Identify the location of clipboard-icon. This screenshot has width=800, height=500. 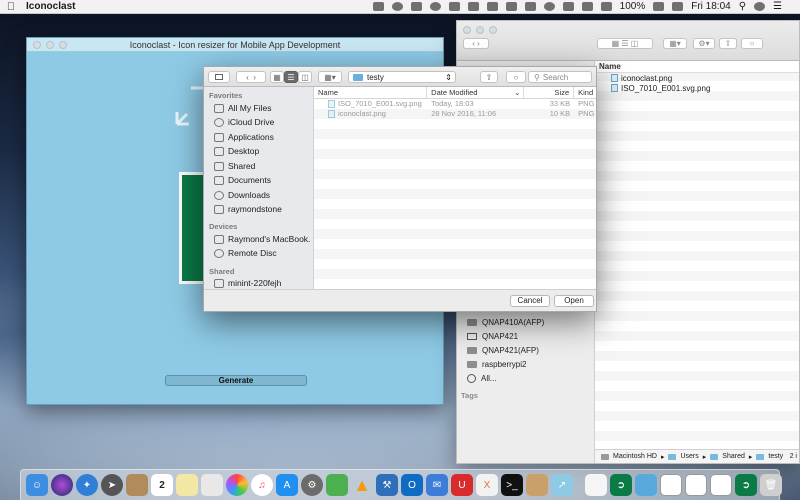
(511, 6).